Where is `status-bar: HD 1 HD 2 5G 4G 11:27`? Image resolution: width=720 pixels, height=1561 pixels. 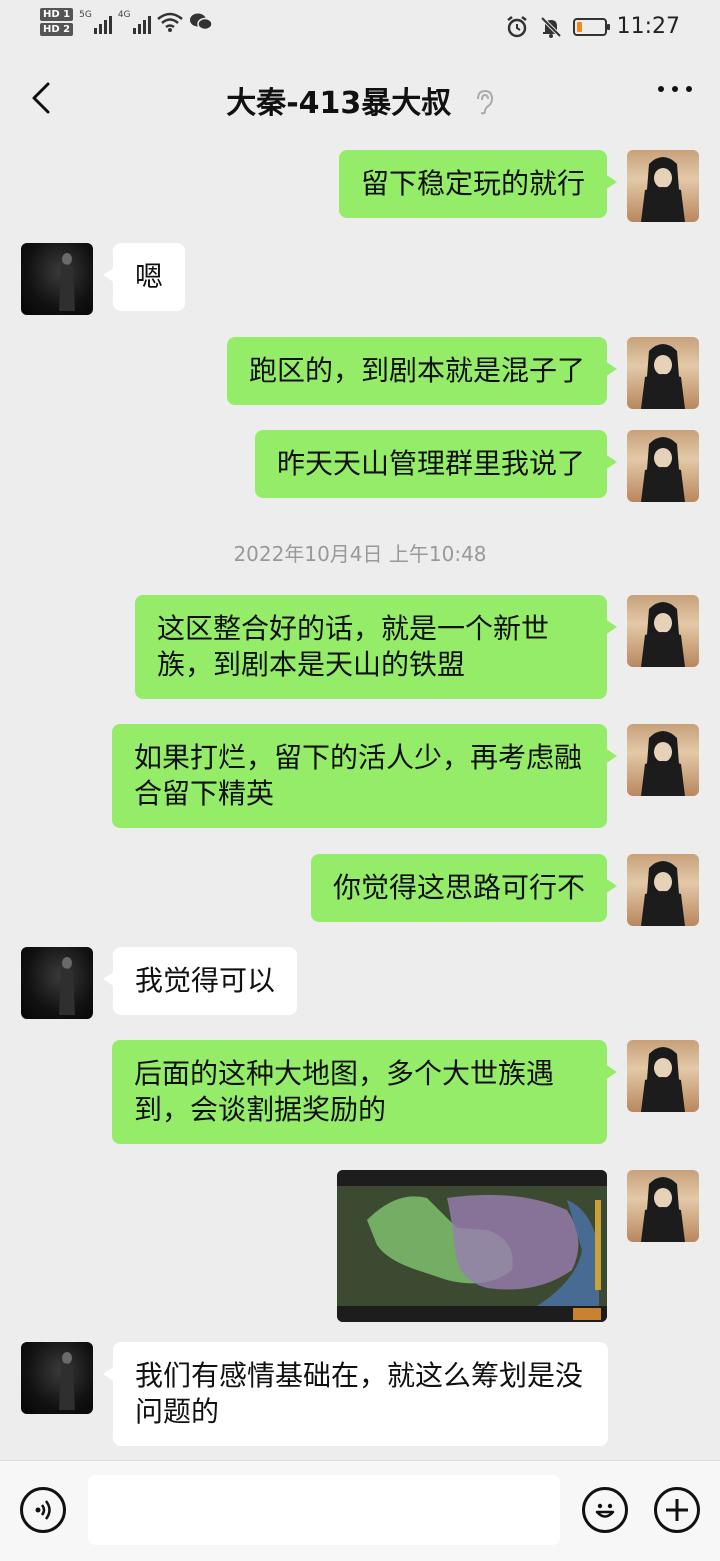
status-bar: HD 1 HD 2 5G 4G 11:27 is located at coordinates (360, 28).